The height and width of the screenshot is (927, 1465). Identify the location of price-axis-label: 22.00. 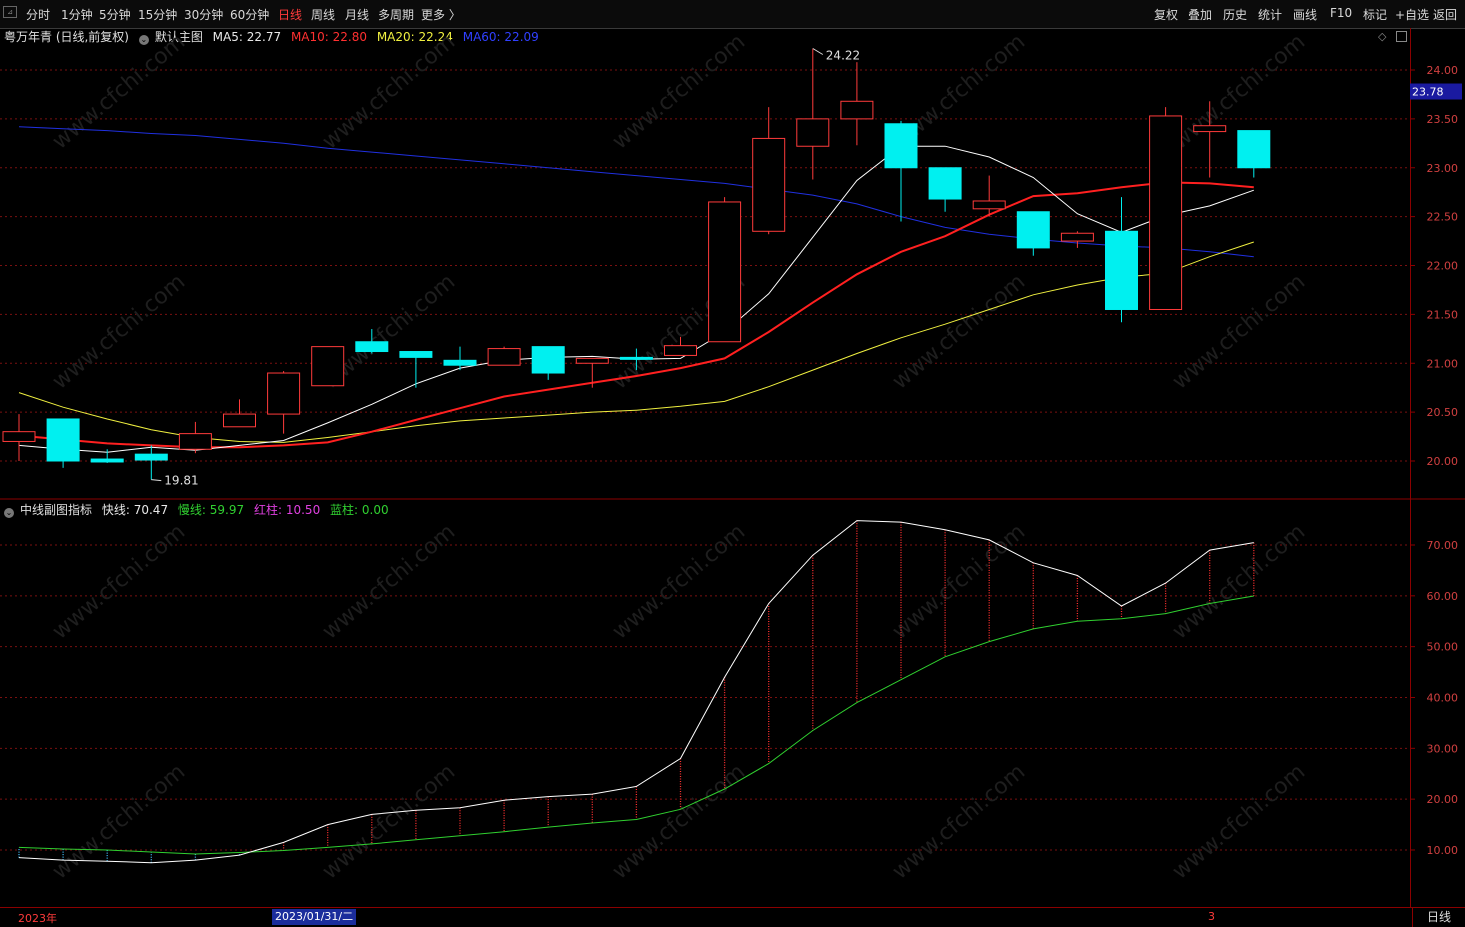
(1443, 266).